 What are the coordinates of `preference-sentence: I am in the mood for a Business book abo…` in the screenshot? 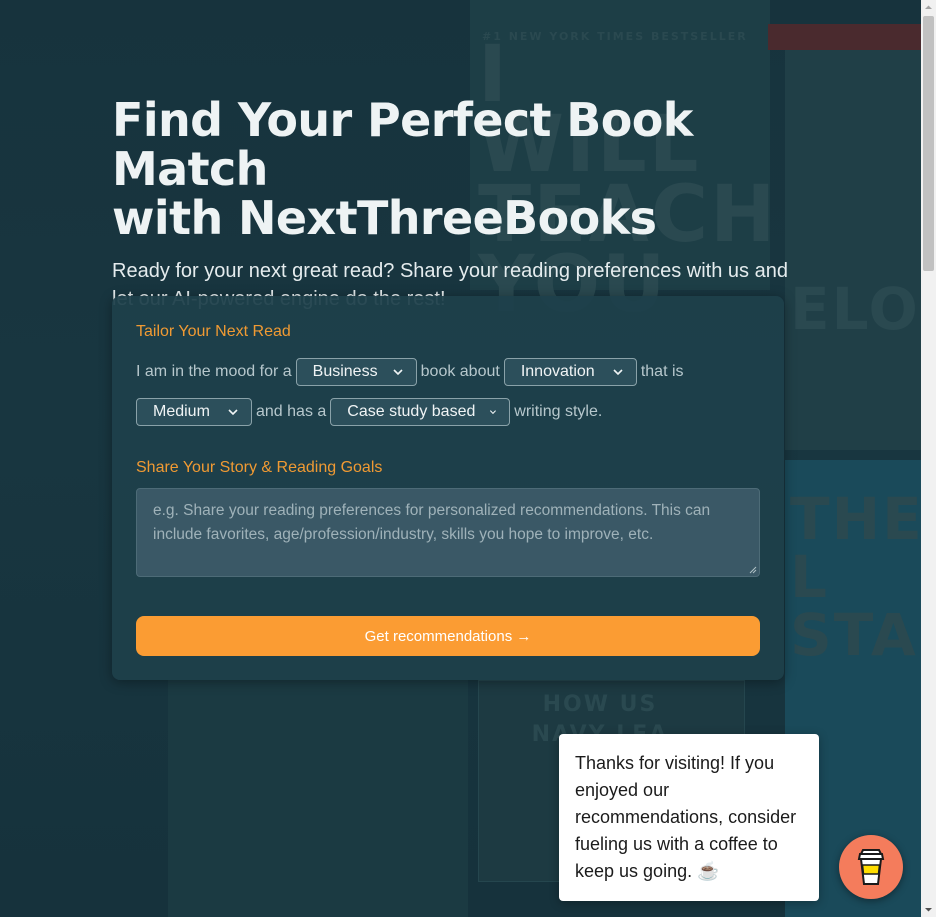 It's located at (451, 397).